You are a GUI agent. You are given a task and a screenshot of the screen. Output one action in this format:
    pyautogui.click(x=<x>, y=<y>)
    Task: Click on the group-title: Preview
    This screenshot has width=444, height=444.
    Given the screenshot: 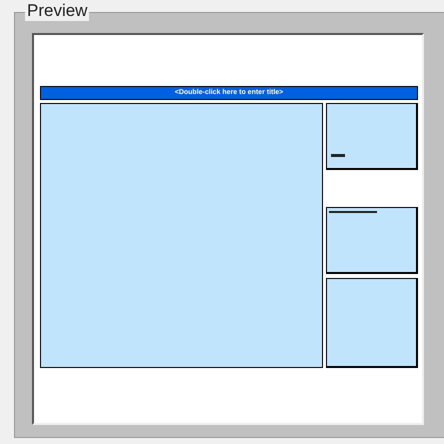 What is the action you would take?
    pyautogui.click(x=57, y=11)
    